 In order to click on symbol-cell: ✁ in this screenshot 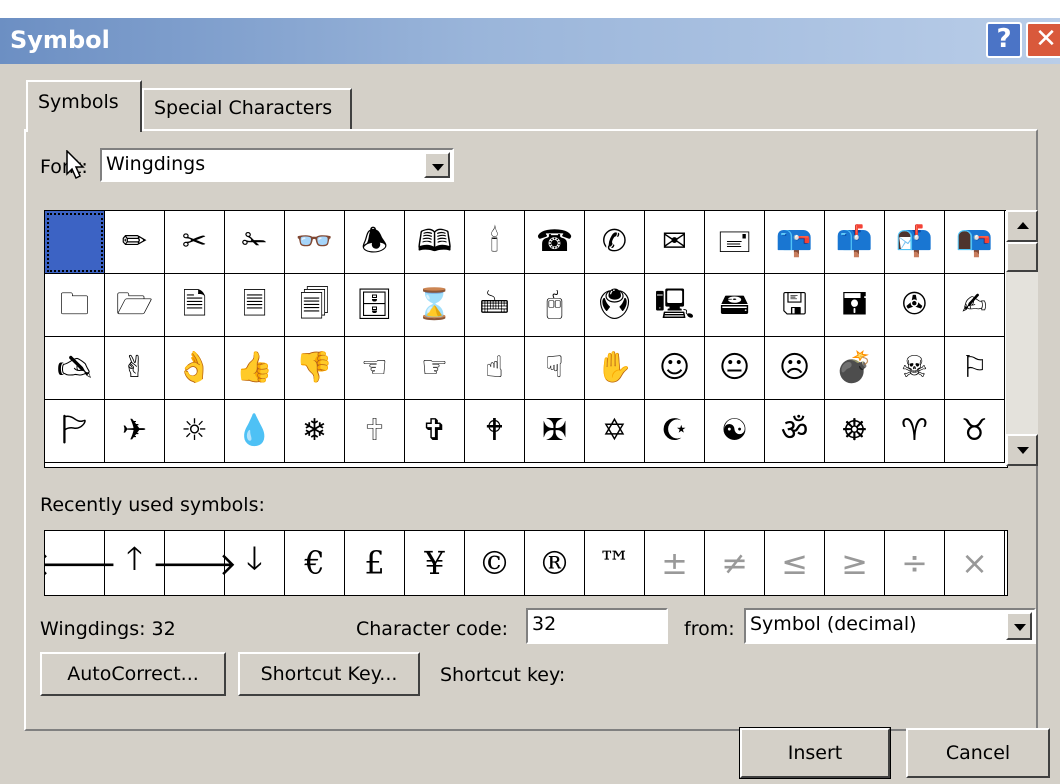, I will do `click(255, 242)`.